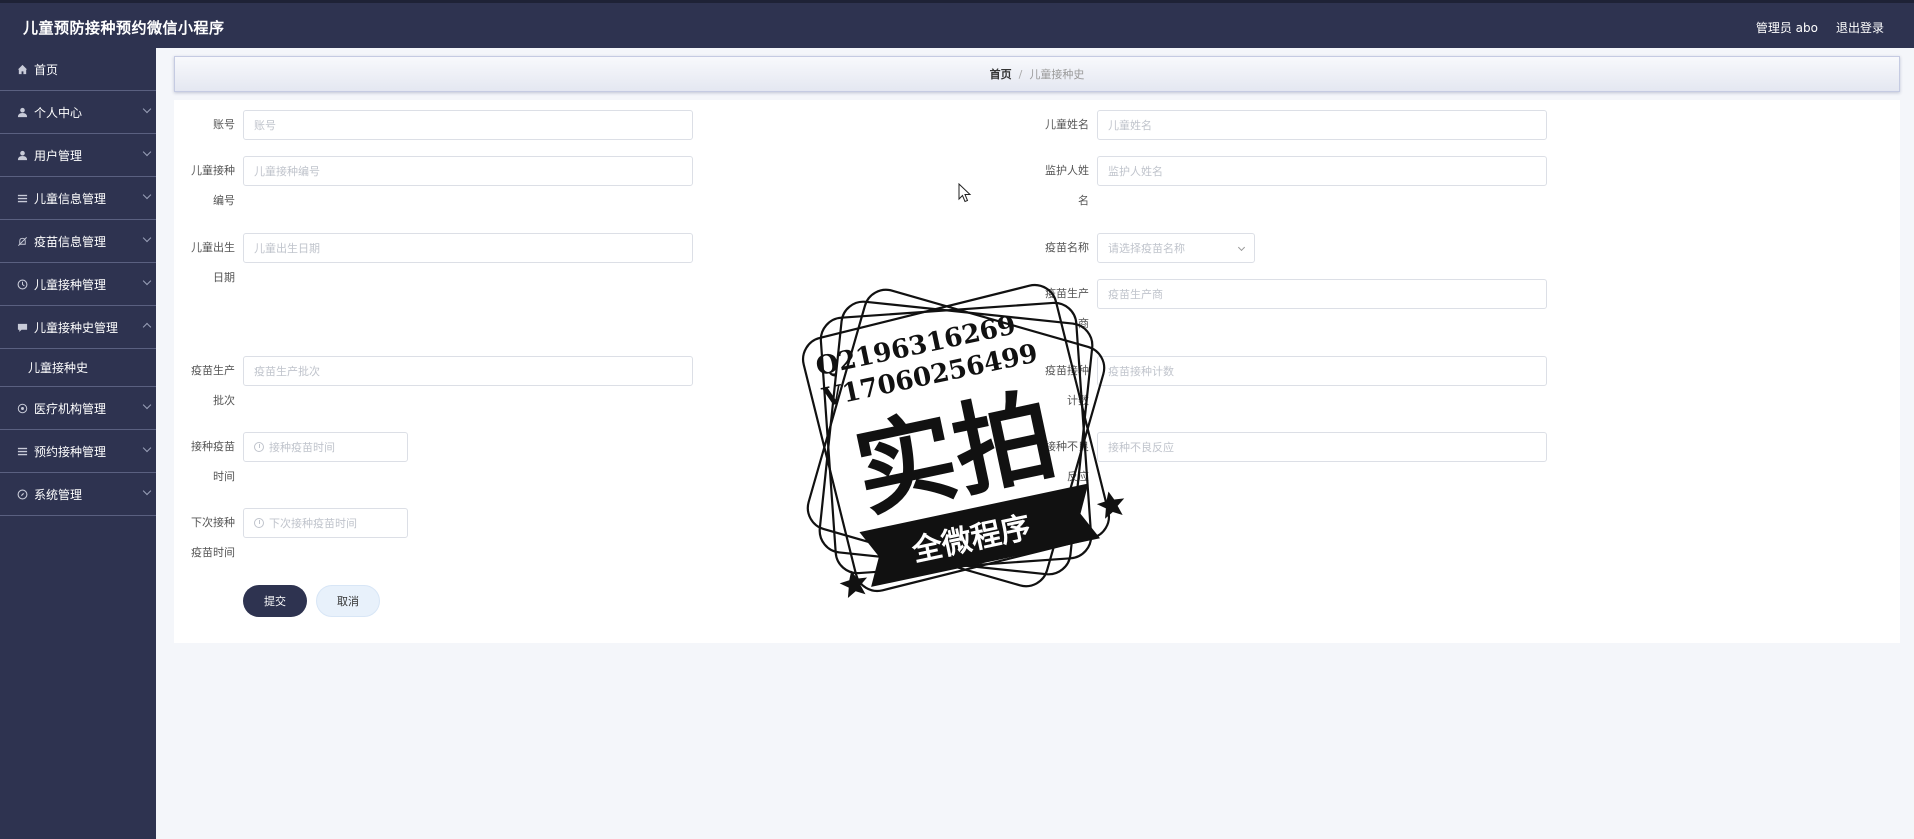 This screenshot has height=839, width=1914. I want to click on sidebar-item-vaccine-info: 疫苗信息管理, so click(78, 241).